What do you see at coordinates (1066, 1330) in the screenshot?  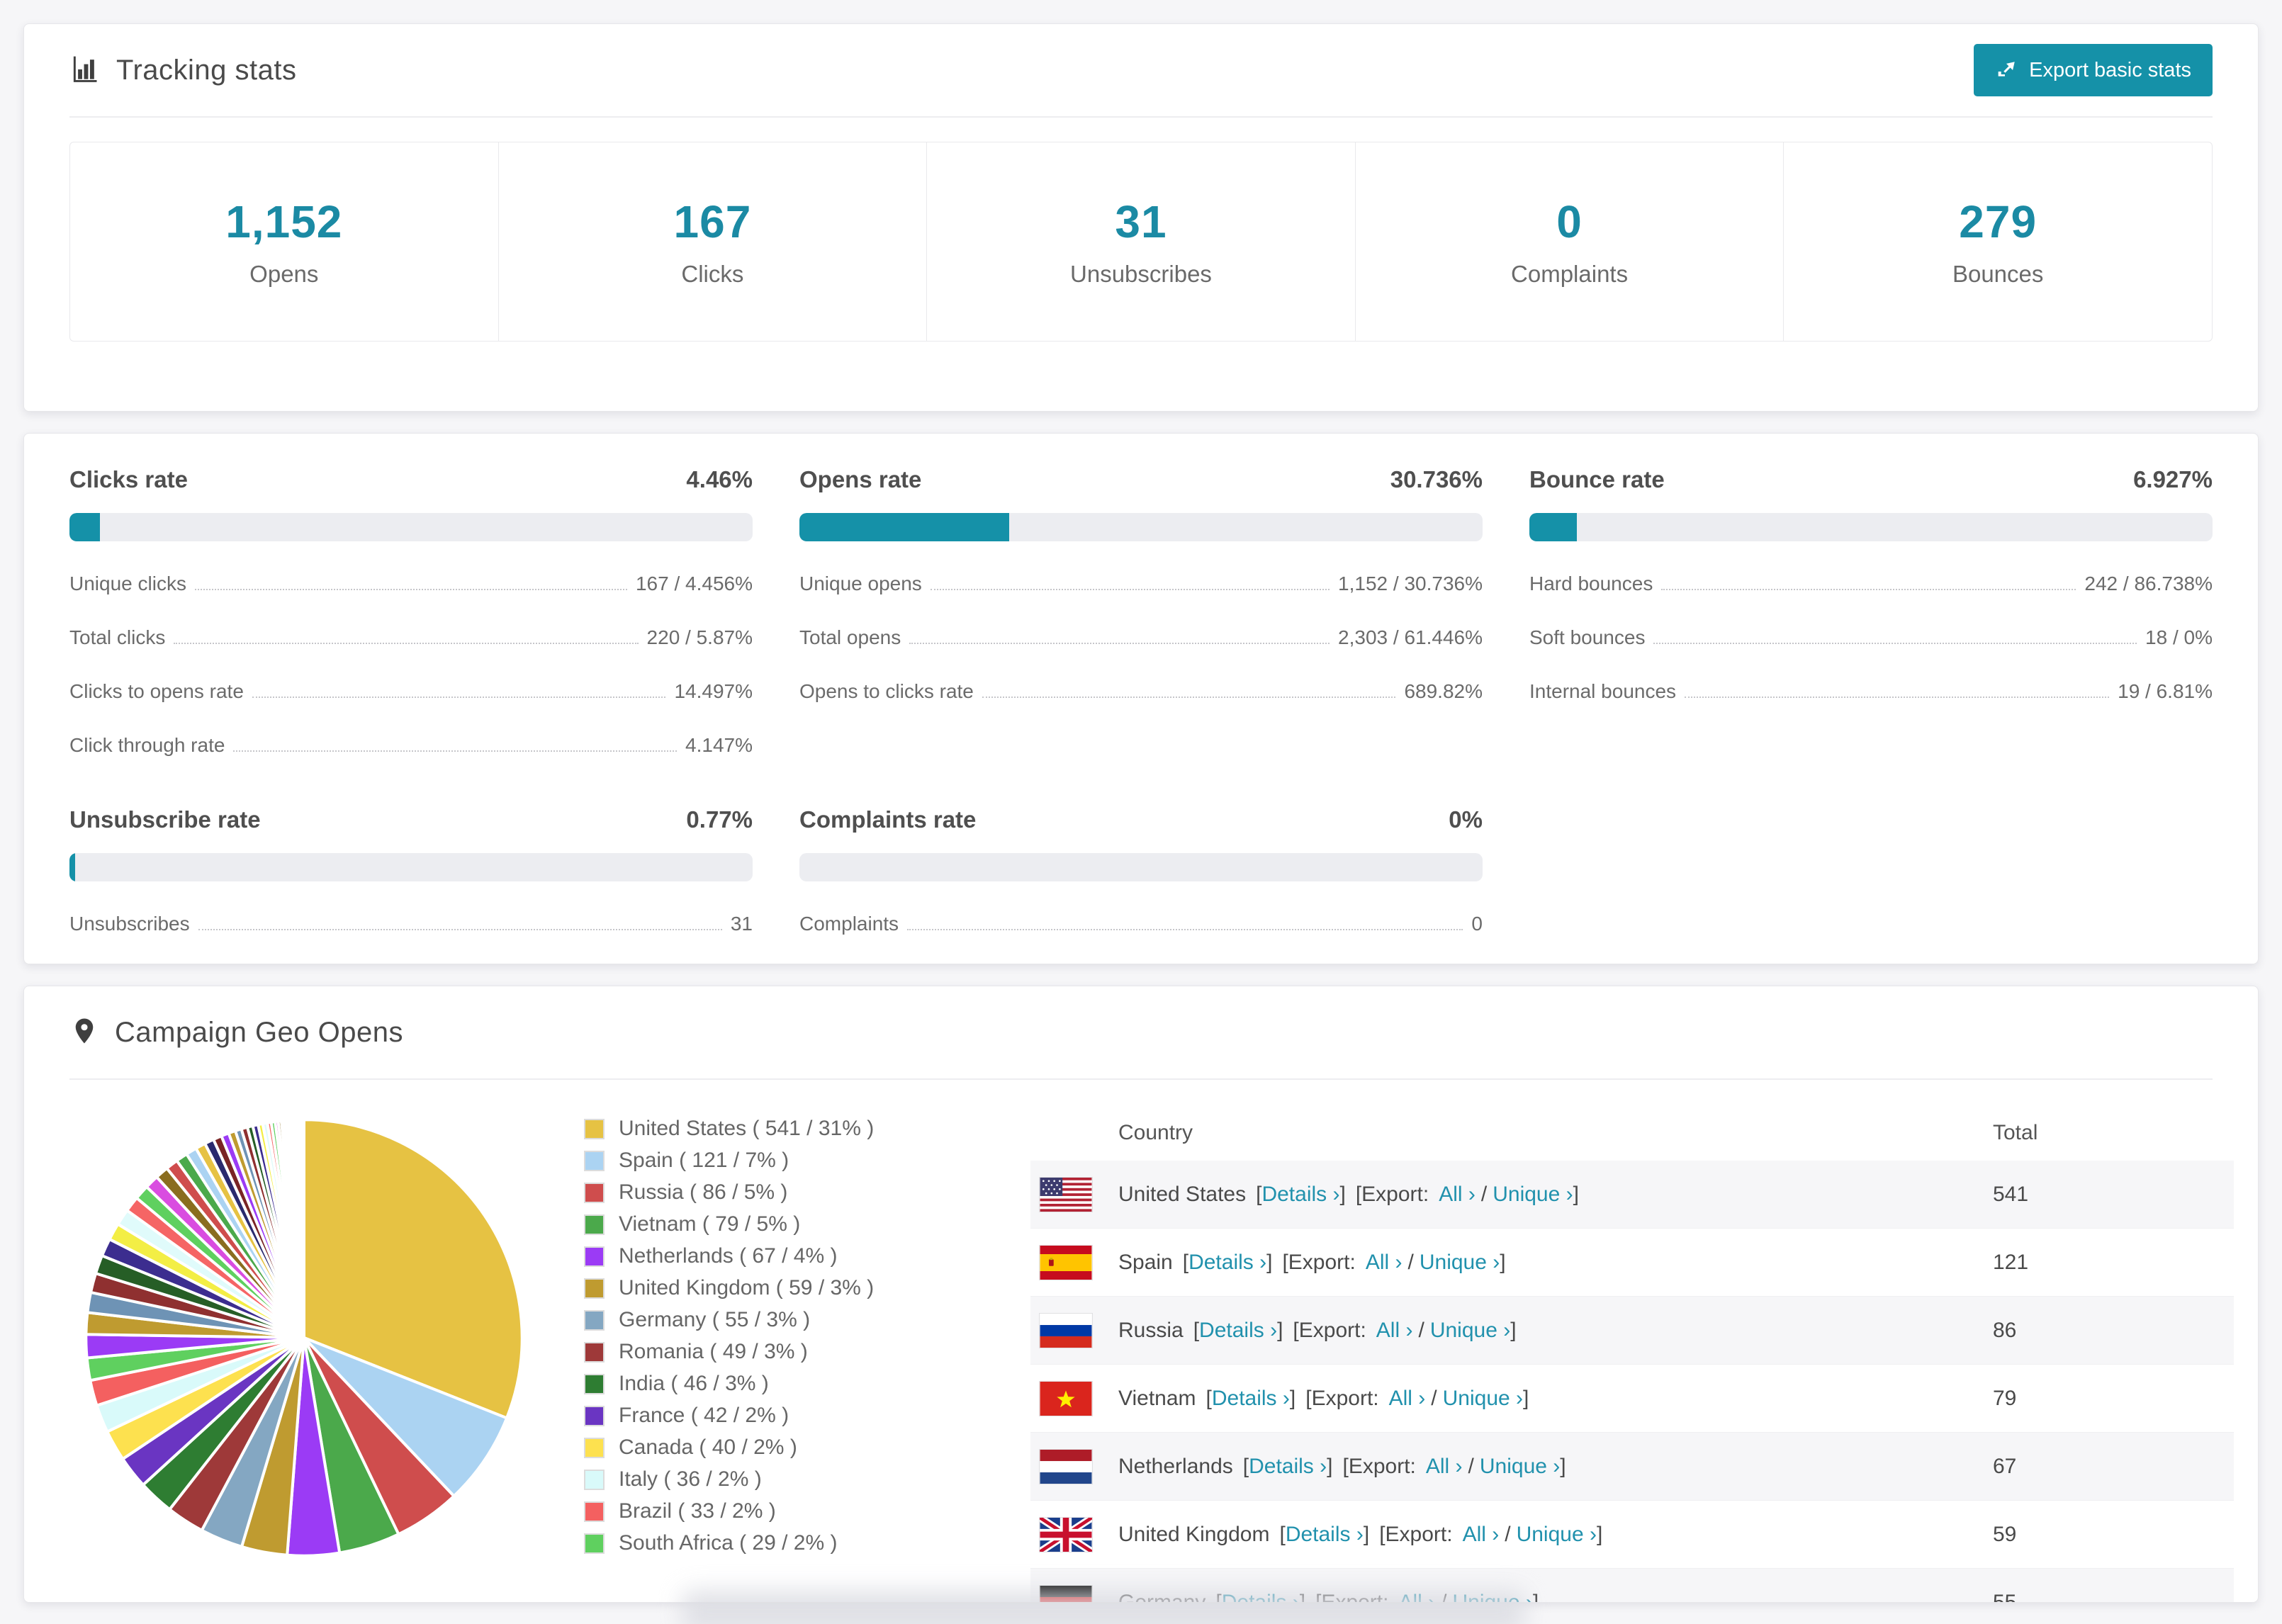 I see `flag-russia-icon` at bounding box center [1066, 1330].